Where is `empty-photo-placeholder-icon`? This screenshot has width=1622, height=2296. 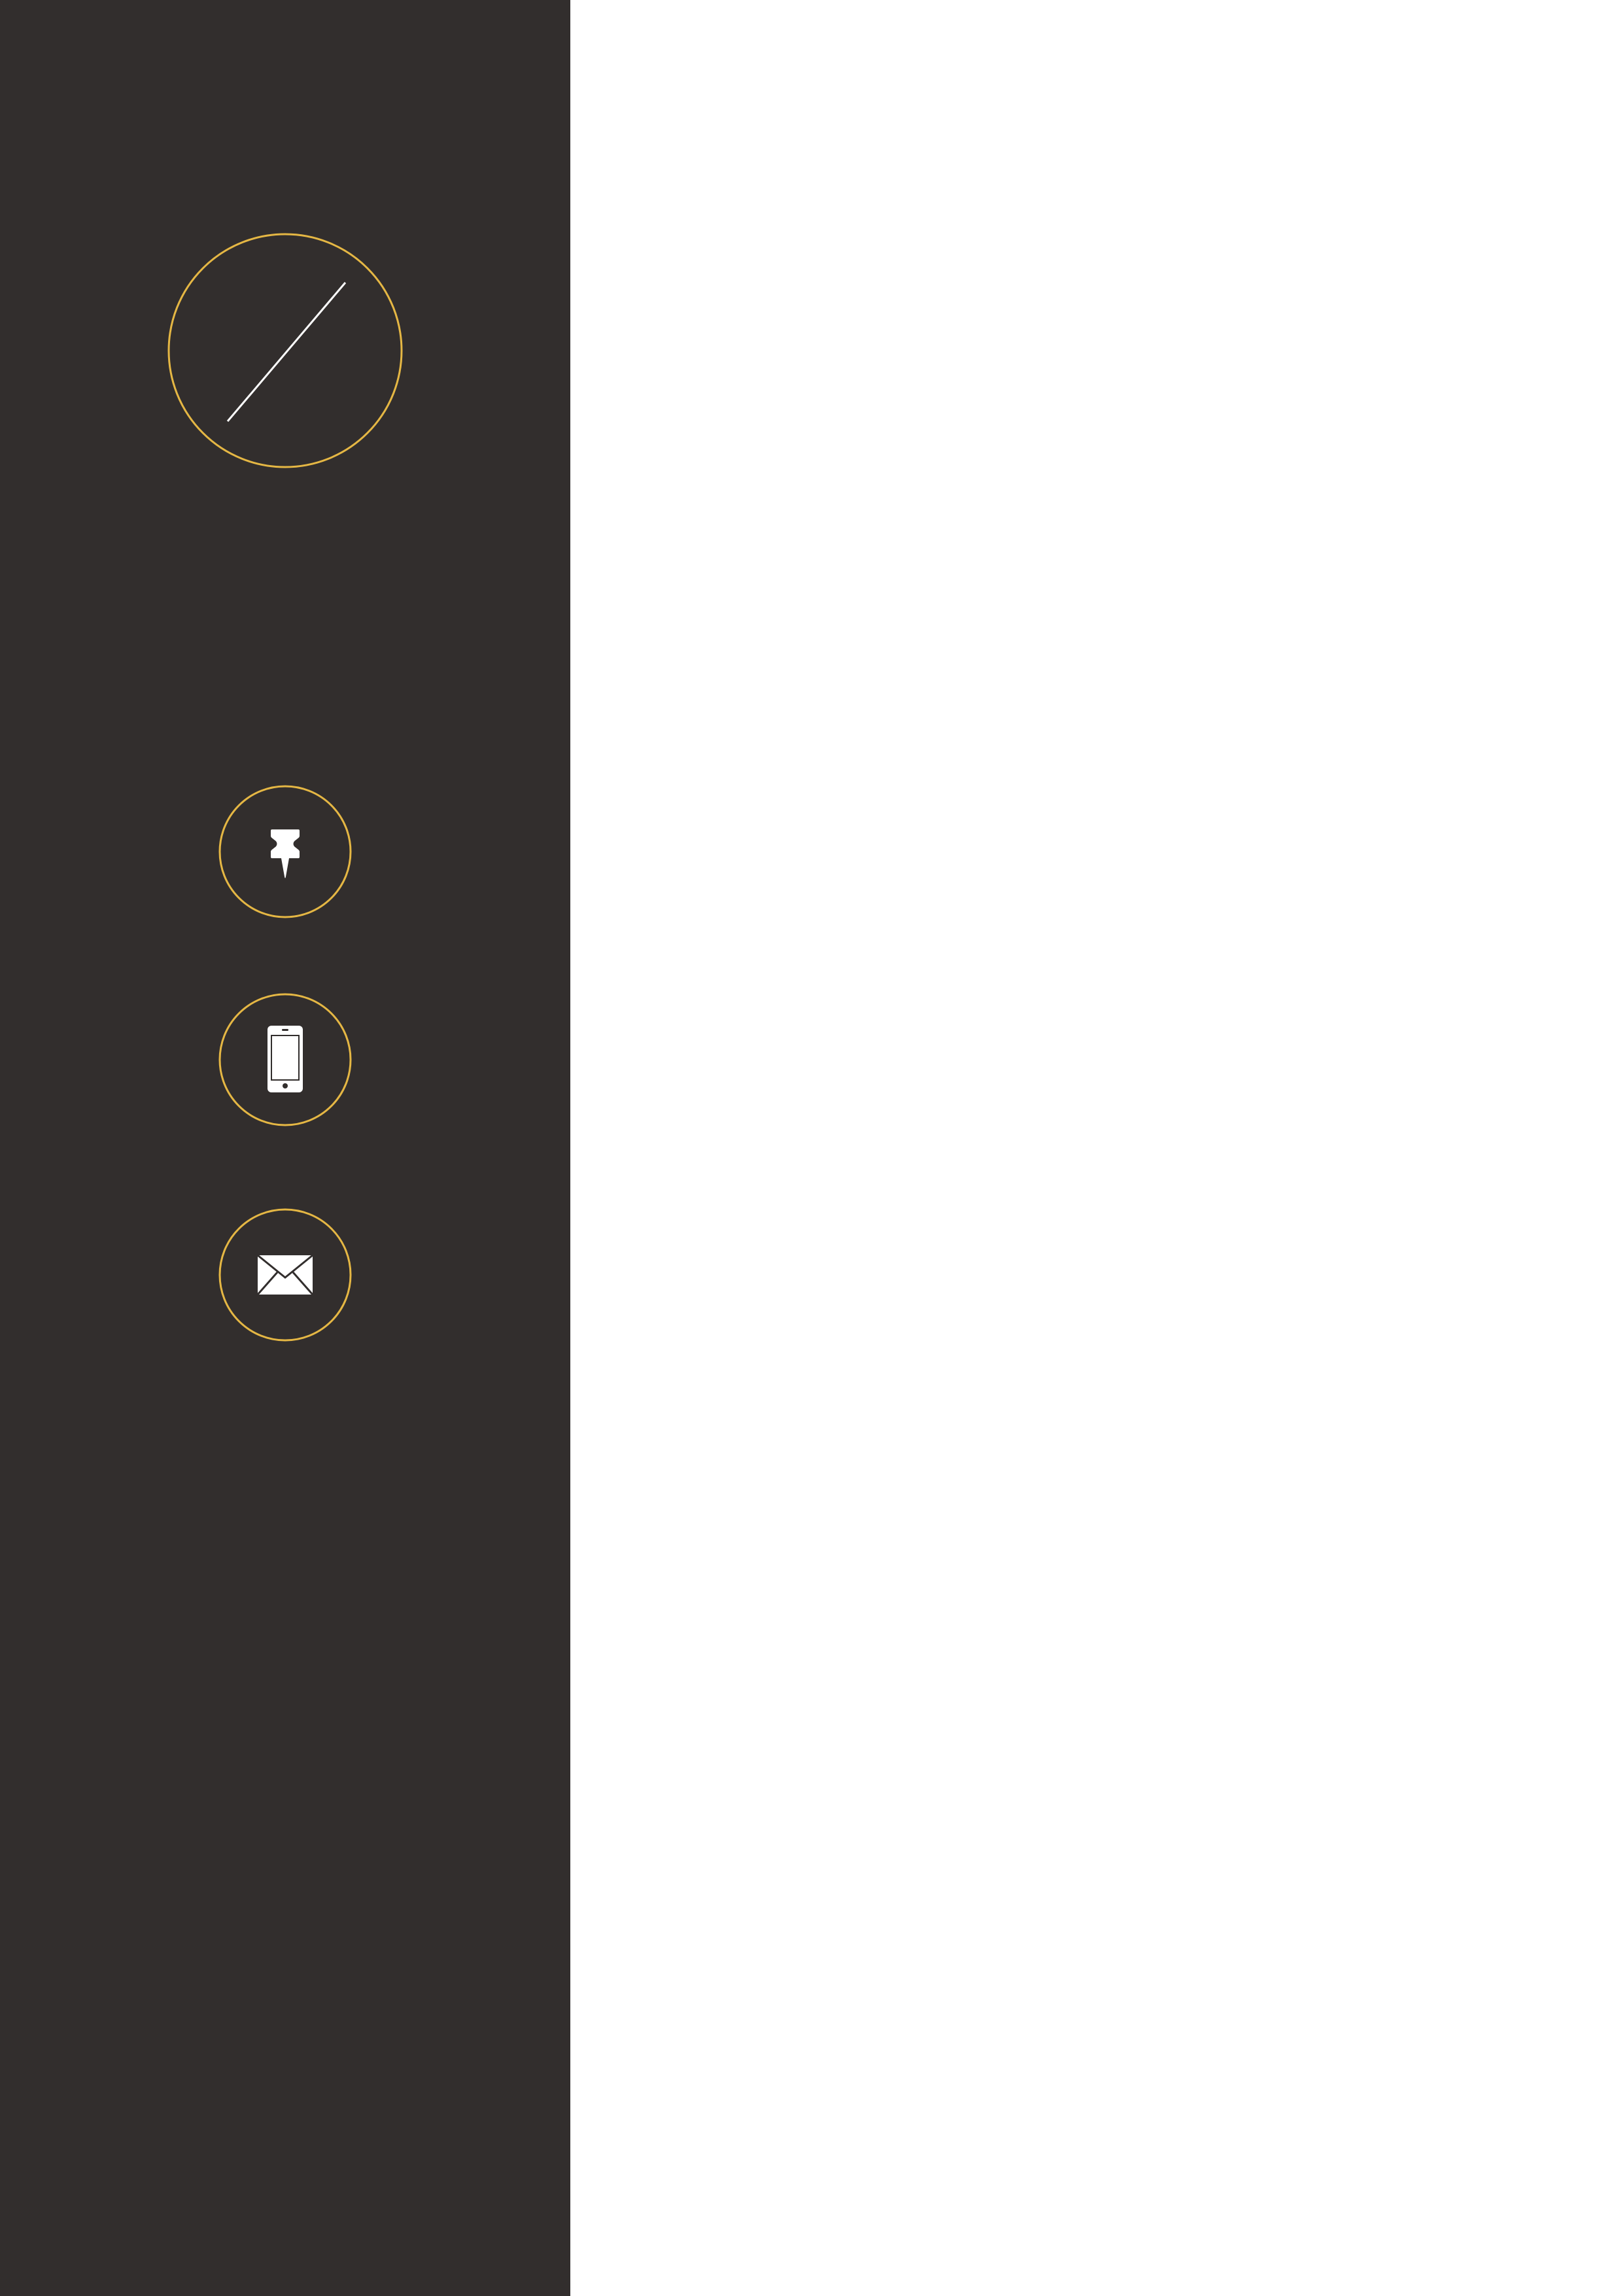
empty-photo-placeholder-icon is located at coordinates (285, 350).